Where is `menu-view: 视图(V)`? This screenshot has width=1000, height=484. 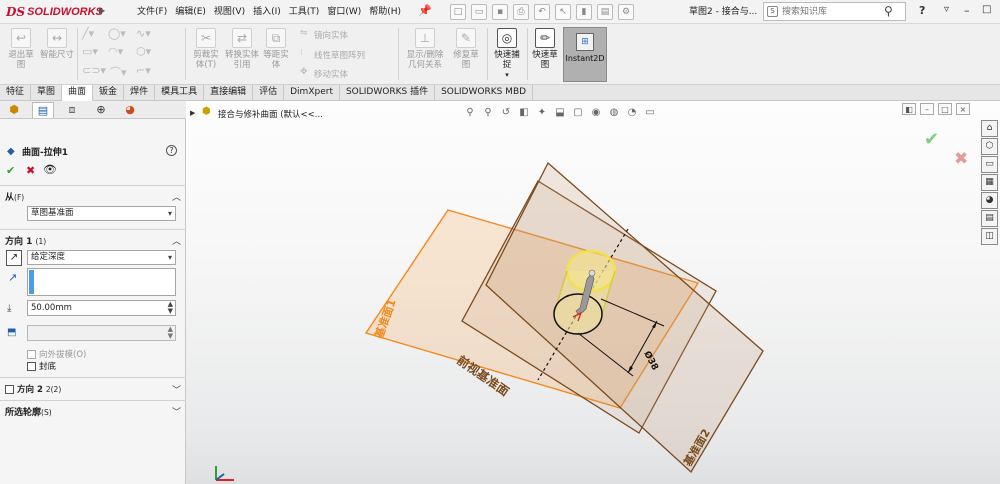
menu-view: 视图(V) is located at coordinates (229, 12).